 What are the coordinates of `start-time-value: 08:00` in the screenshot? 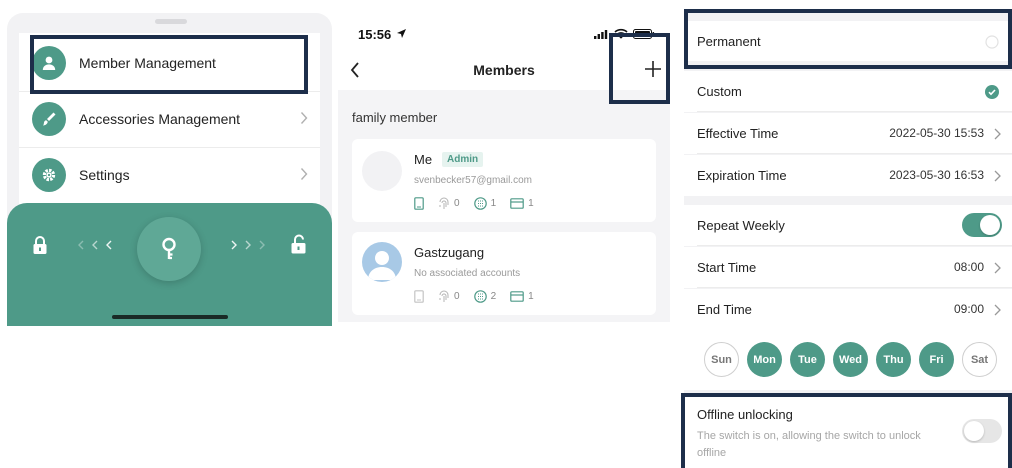 It's located at (968, 267).